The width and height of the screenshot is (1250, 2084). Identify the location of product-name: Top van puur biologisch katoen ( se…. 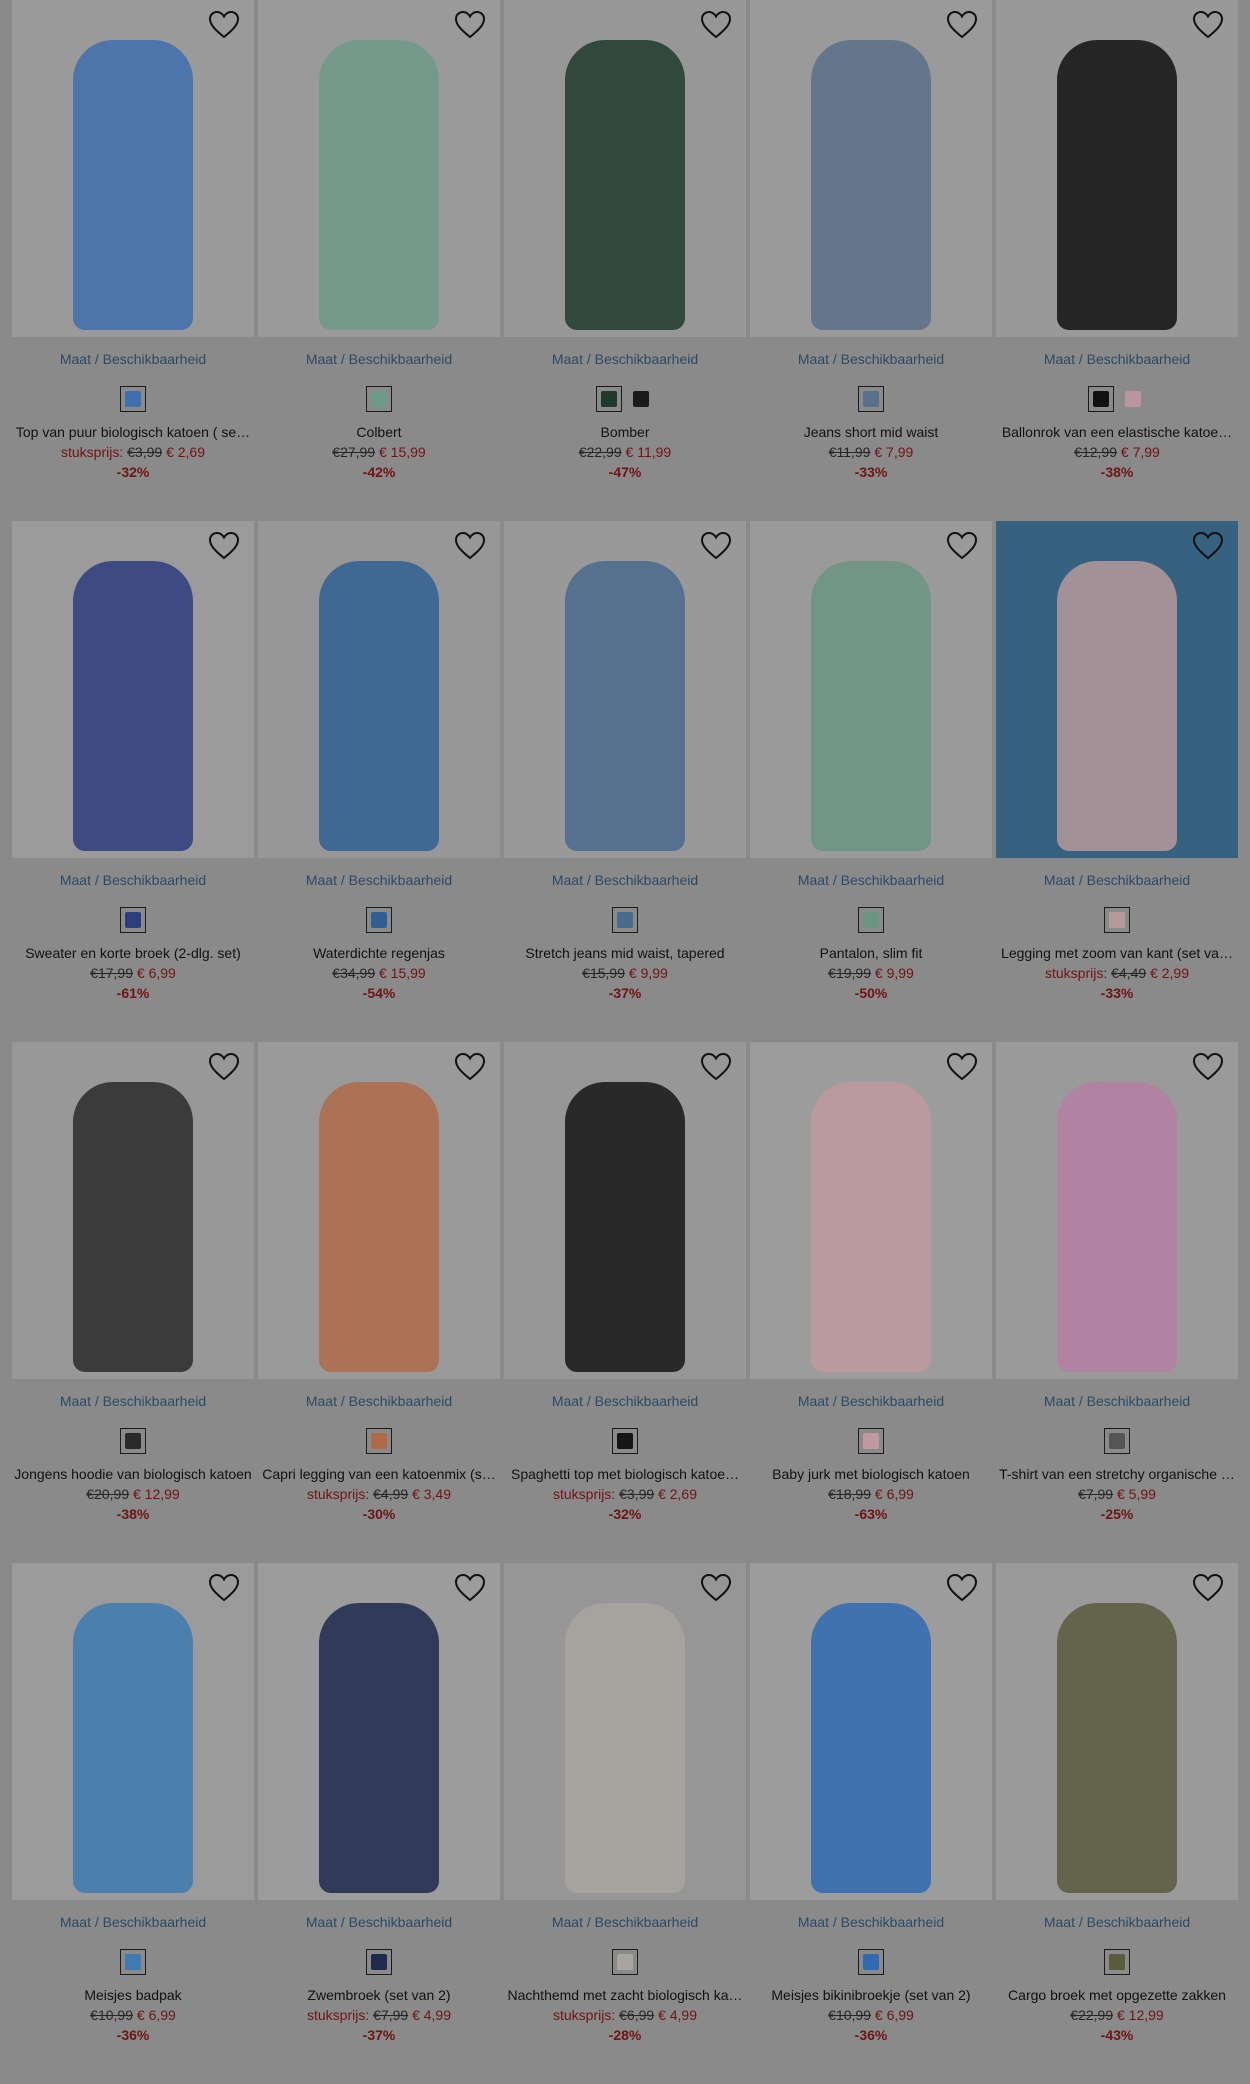
(133, 432).